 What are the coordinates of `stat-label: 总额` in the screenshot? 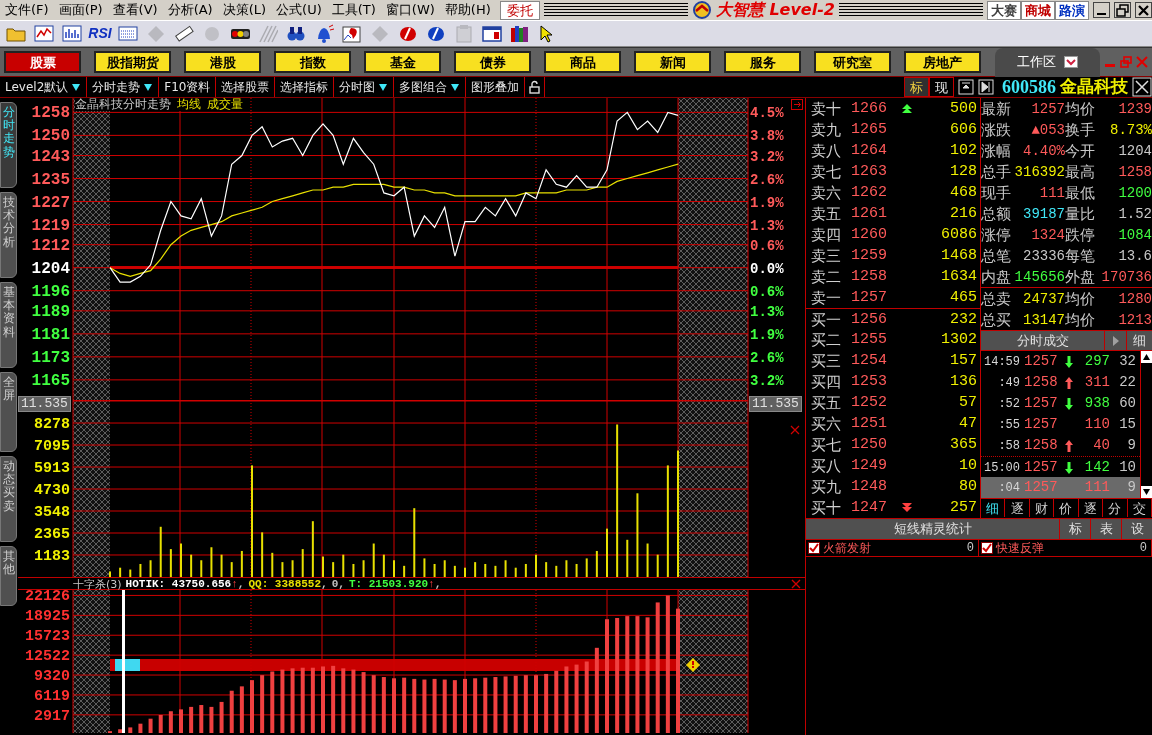 It's located at (996, 214).